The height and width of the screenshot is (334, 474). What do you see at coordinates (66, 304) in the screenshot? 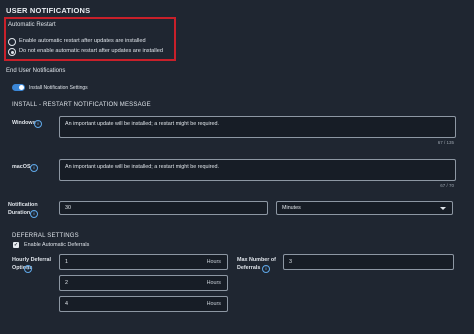
I see `hourly-option-value: 4` at bounding box center [66, 304].